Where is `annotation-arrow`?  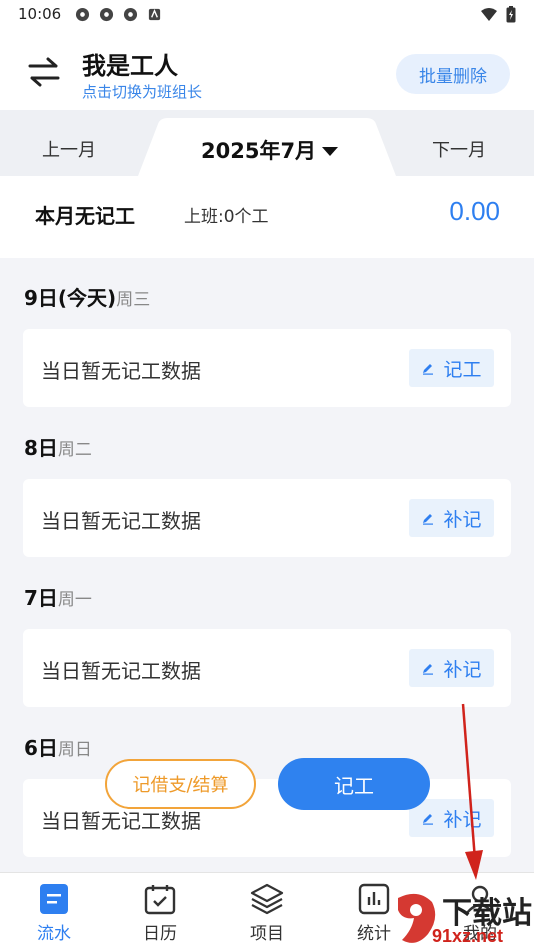 annotation-arrow is located at coordinates (472, 791).